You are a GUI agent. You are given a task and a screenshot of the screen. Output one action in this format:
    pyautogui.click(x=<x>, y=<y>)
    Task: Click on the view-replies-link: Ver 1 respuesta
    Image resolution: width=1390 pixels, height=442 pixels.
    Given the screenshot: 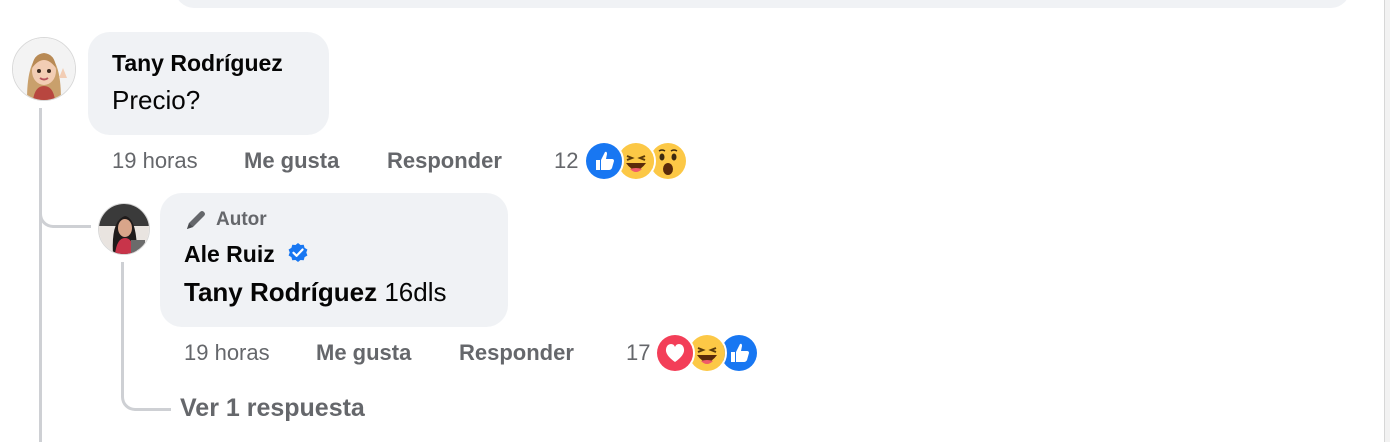 What is the action you would take?
    pyautogui.click(x=272, y=408)
    